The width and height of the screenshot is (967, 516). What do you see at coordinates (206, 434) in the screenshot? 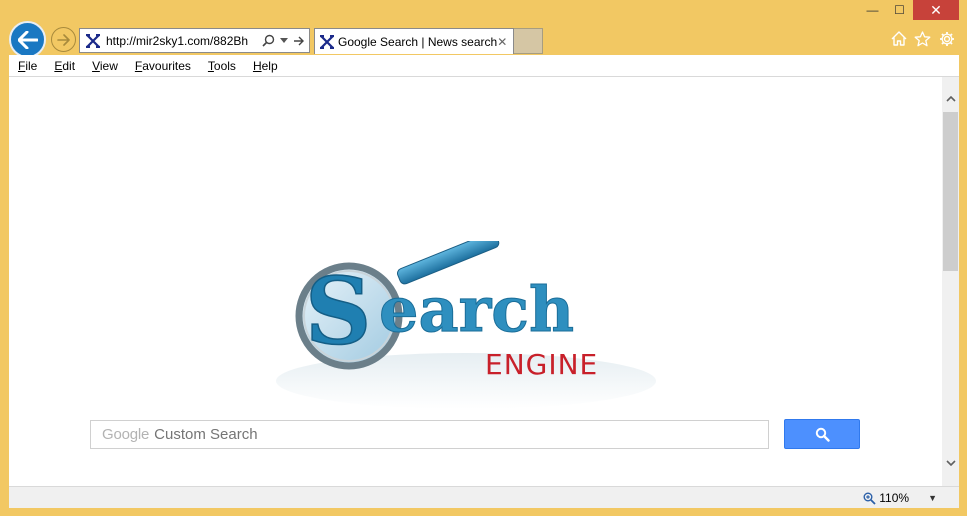
I see `search-placeholder: Custom Search` at bounding box center [206, 434].